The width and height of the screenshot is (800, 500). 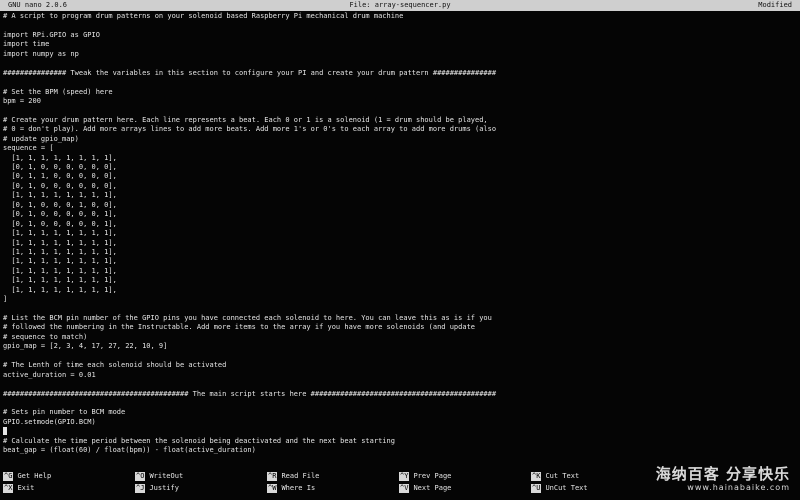 What do you see at coordinates (398, 101) in the screenshot?
I see `code-line: bpm = 200` at bounding box center [398, 101].